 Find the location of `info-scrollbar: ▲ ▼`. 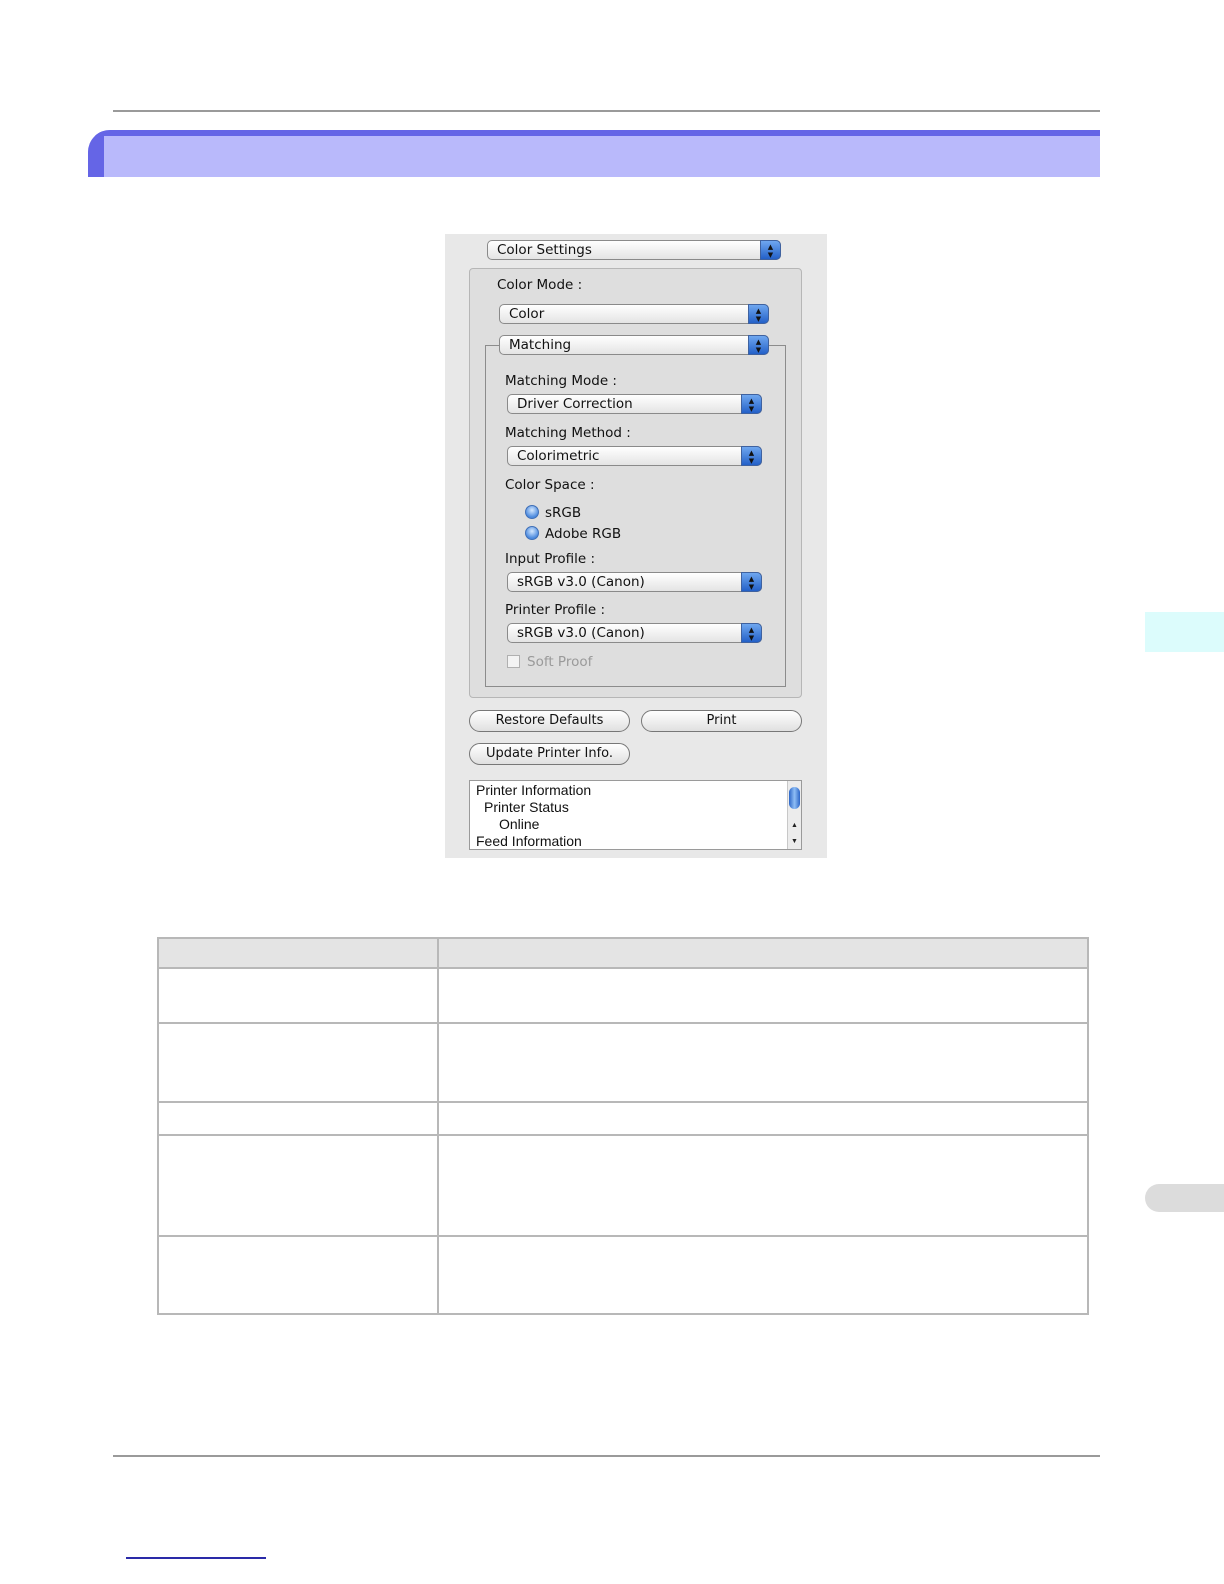

info-scrollbar: ▲ ▼ is located at coordinates (794, 815).